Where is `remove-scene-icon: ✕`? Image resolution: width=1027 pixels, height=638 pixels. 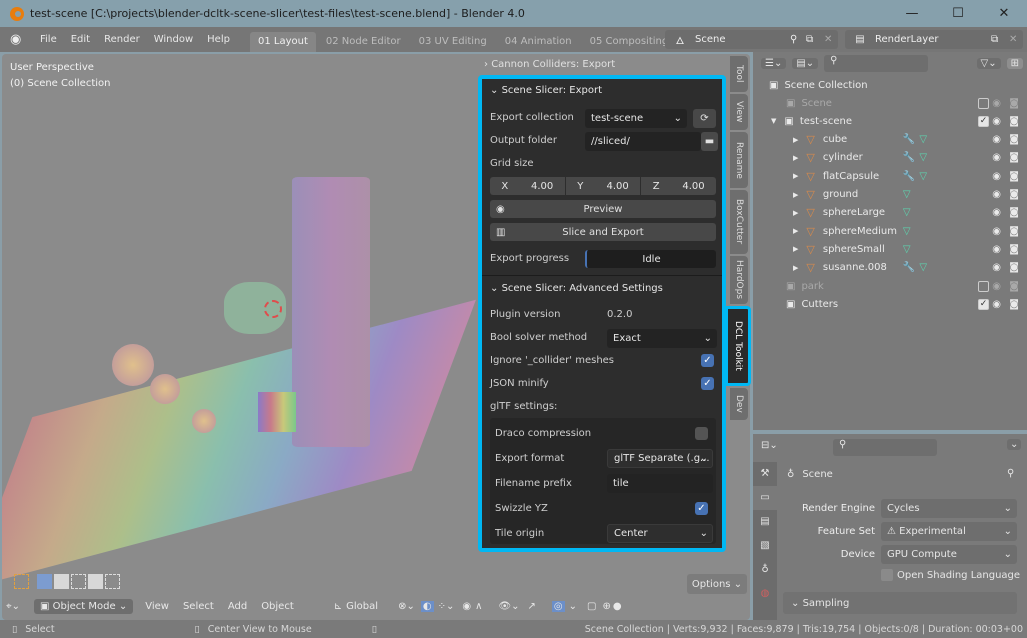
remove-scene-icon: ✕ is located at coordinates (831, 39).